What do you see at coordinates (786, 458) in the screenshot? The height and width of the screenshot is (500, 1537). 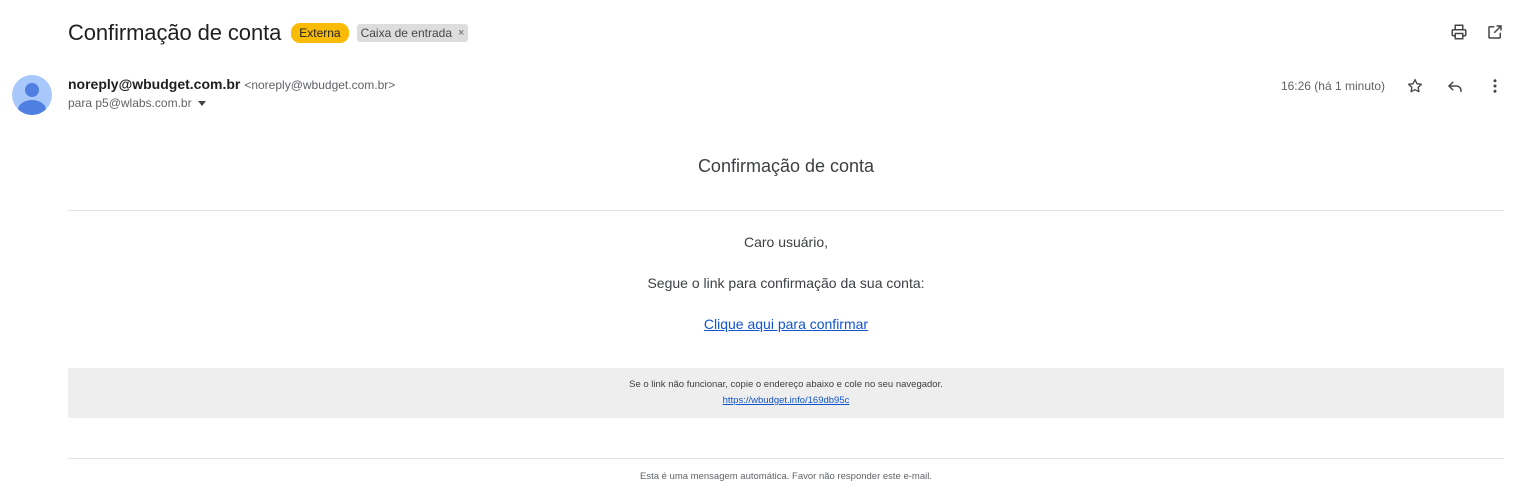 I see `footer-divider` at bounding box center [786, 458].